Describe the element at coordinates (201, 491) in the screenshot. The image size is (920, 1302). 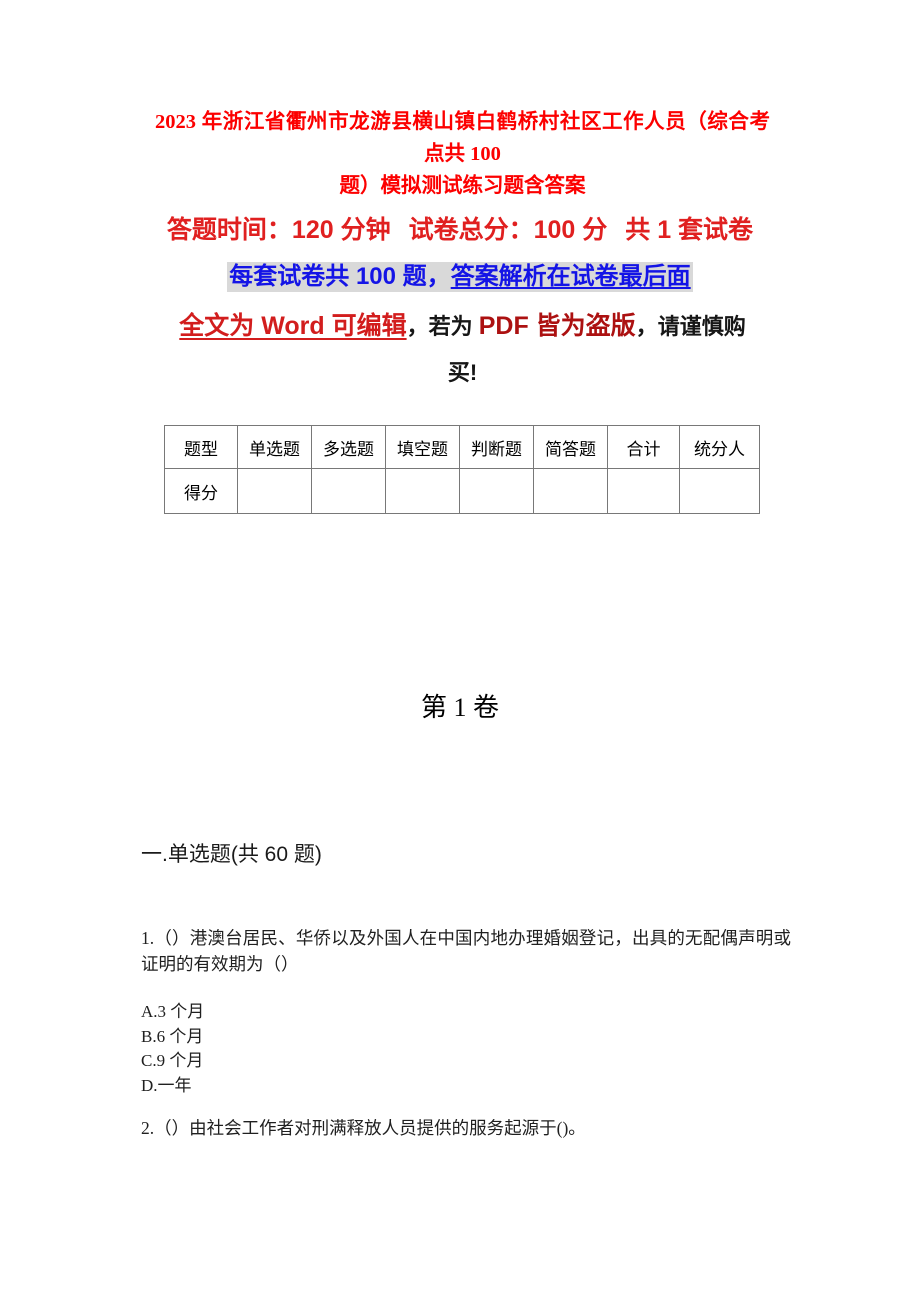
I see `table-row-label: 得分` at that location.